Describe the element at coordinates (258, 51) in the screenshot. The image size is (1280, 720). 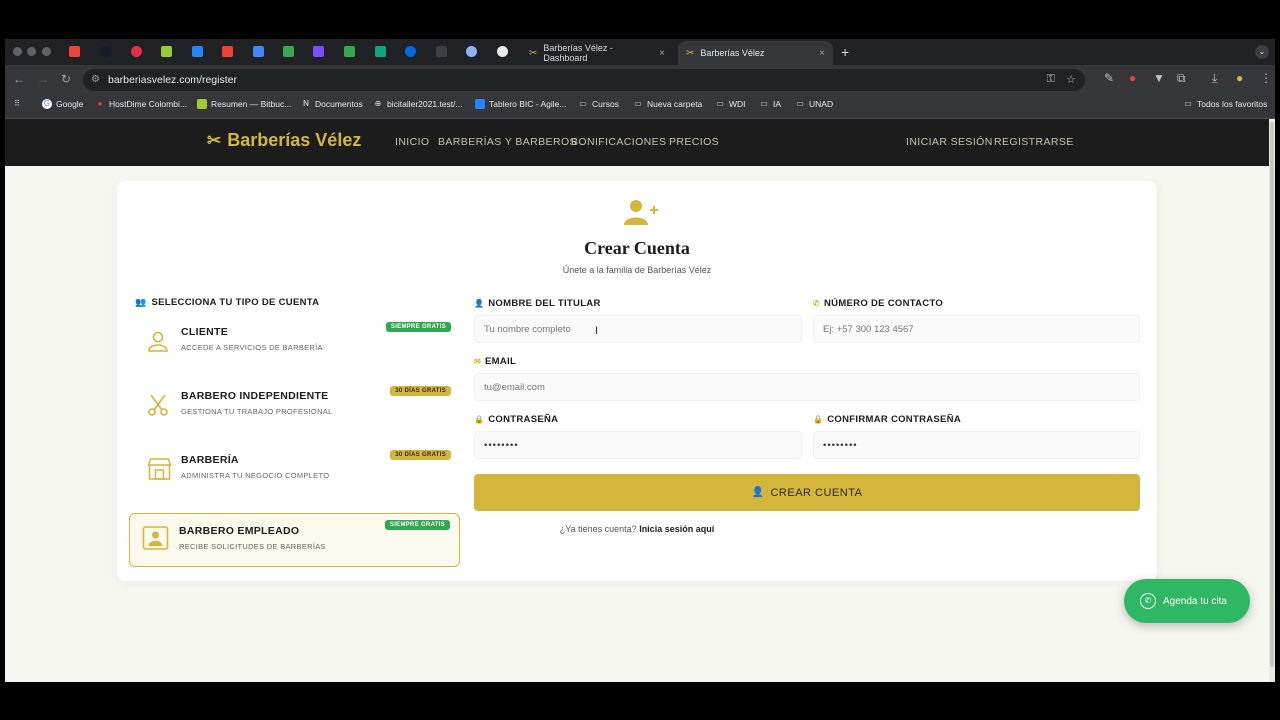
I see `calendar-icon` at that location.